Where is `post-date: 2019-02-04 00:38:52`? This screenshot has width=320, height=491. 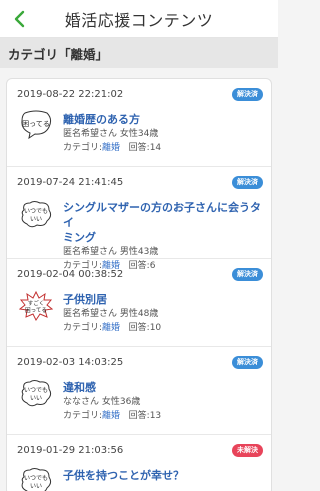 post-date: 2019-02-04 00:38:52 is located at coordinates (70, 274).